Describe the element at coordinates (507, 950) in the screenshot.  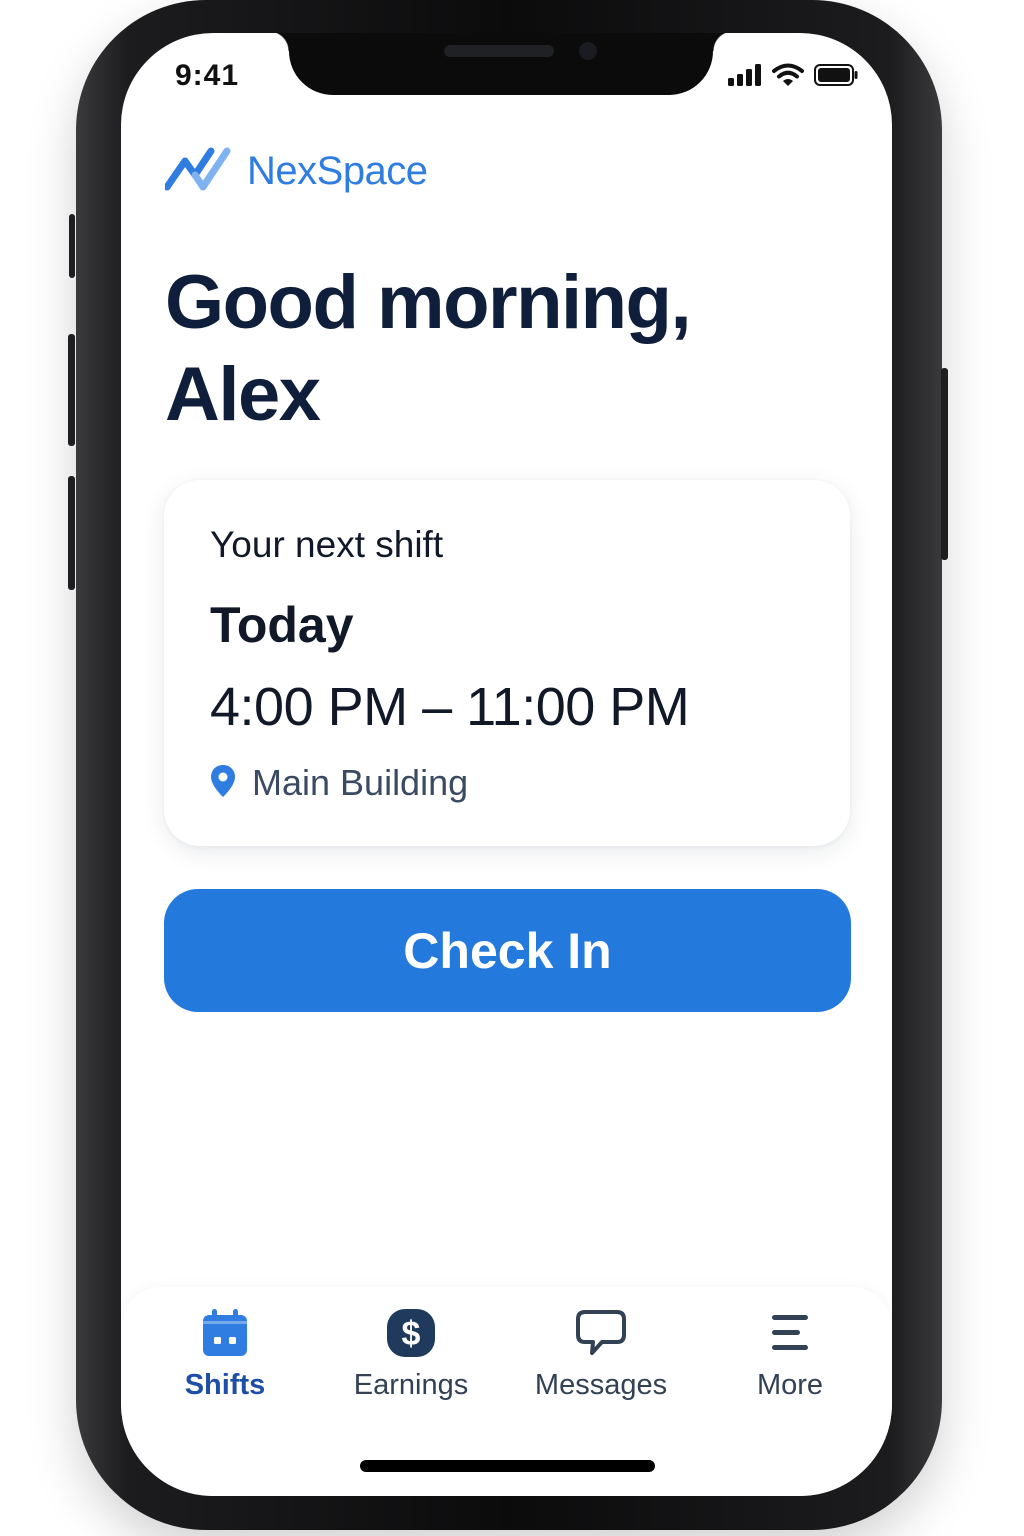
I see `check-in-button: Check In` at that location.